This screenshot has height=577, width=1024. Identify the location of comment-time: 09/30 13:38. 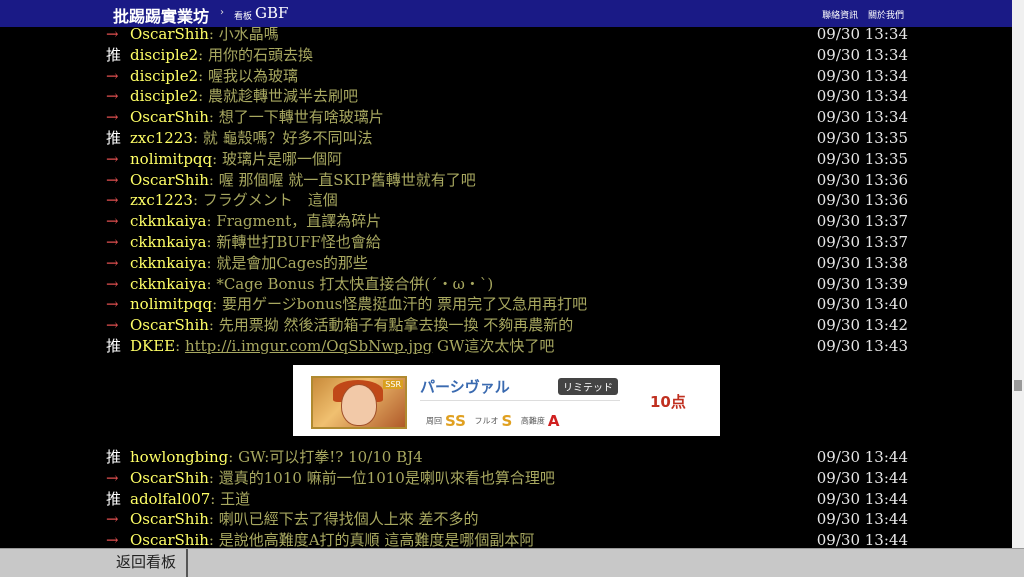
(862, 262).